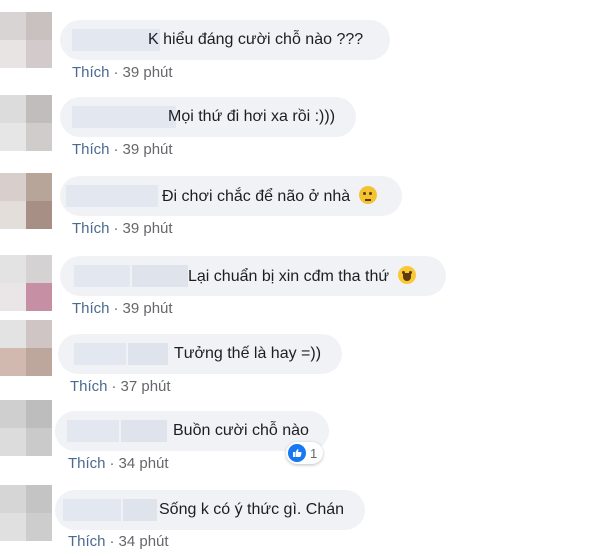 This screenshot has width=600, height=556. I want to click on comment-text: Lại chuẩn bị xin cđm tha thứ, so click(302, 276).